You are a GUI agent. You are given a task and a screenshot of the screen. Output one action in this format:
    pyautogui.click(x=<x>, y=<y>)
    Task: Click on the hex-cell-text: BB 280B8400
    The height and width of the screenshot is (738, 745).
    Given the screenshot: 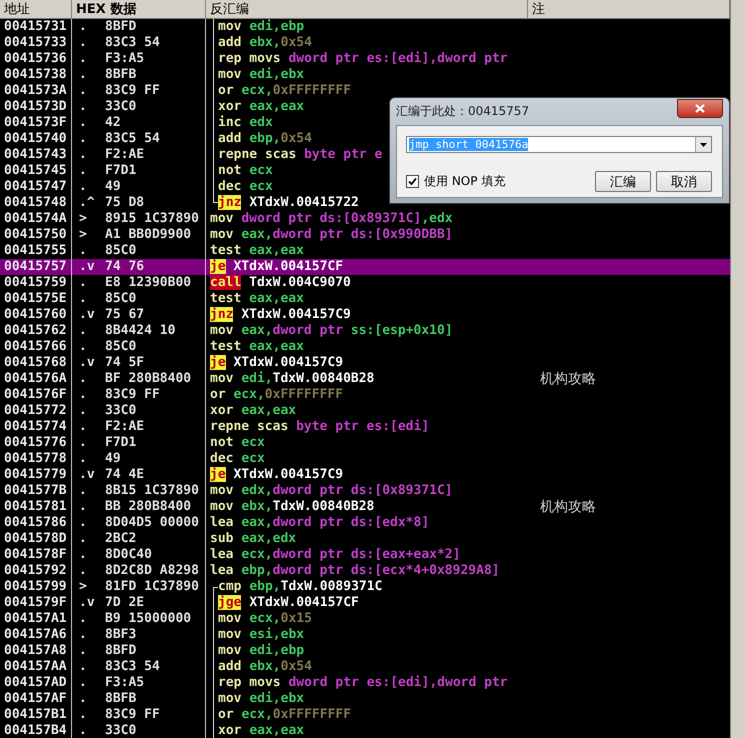 What is the action you would take?
    pyautogui.click(x=148, y=507)
    